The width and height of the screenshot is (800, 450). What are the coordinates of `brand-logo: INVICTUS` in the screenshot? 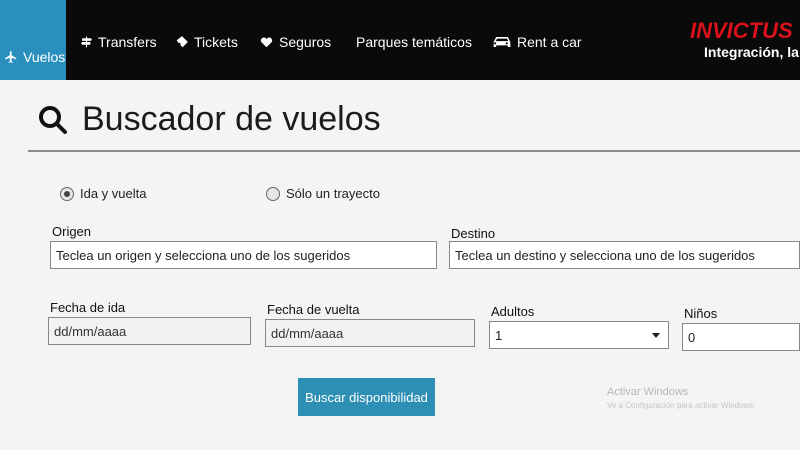 It's located at (741, 31).